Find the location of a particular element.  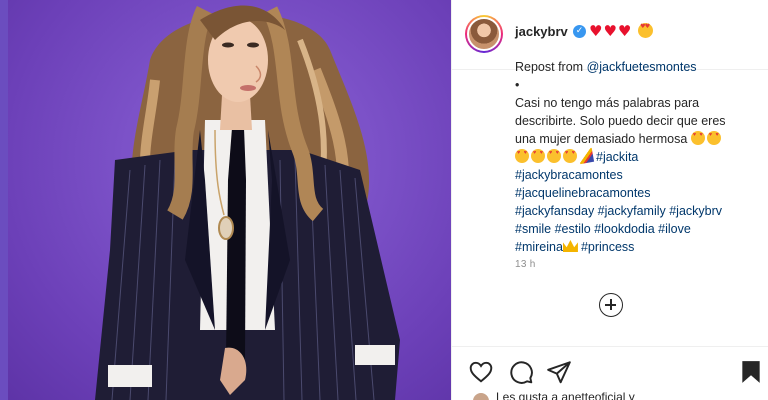

avatar-image is located at coordinates (484, 34).